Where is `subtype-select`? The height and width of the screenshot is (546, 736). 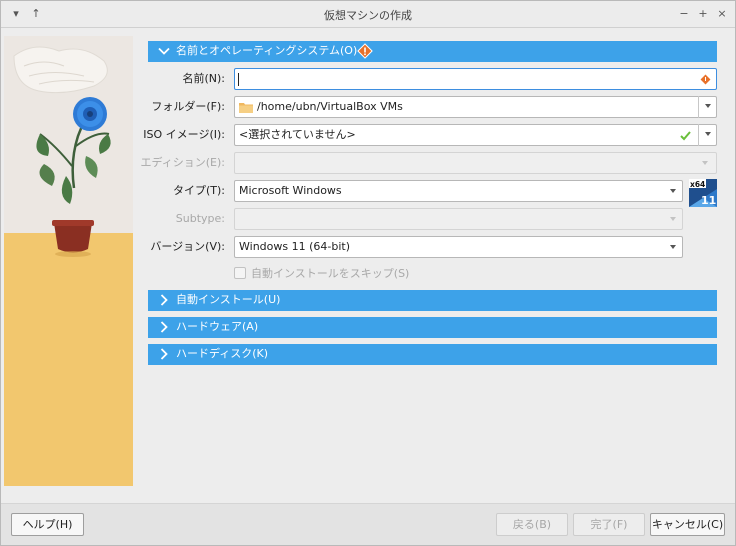 subtype-select is located at coordinates (458, 219).